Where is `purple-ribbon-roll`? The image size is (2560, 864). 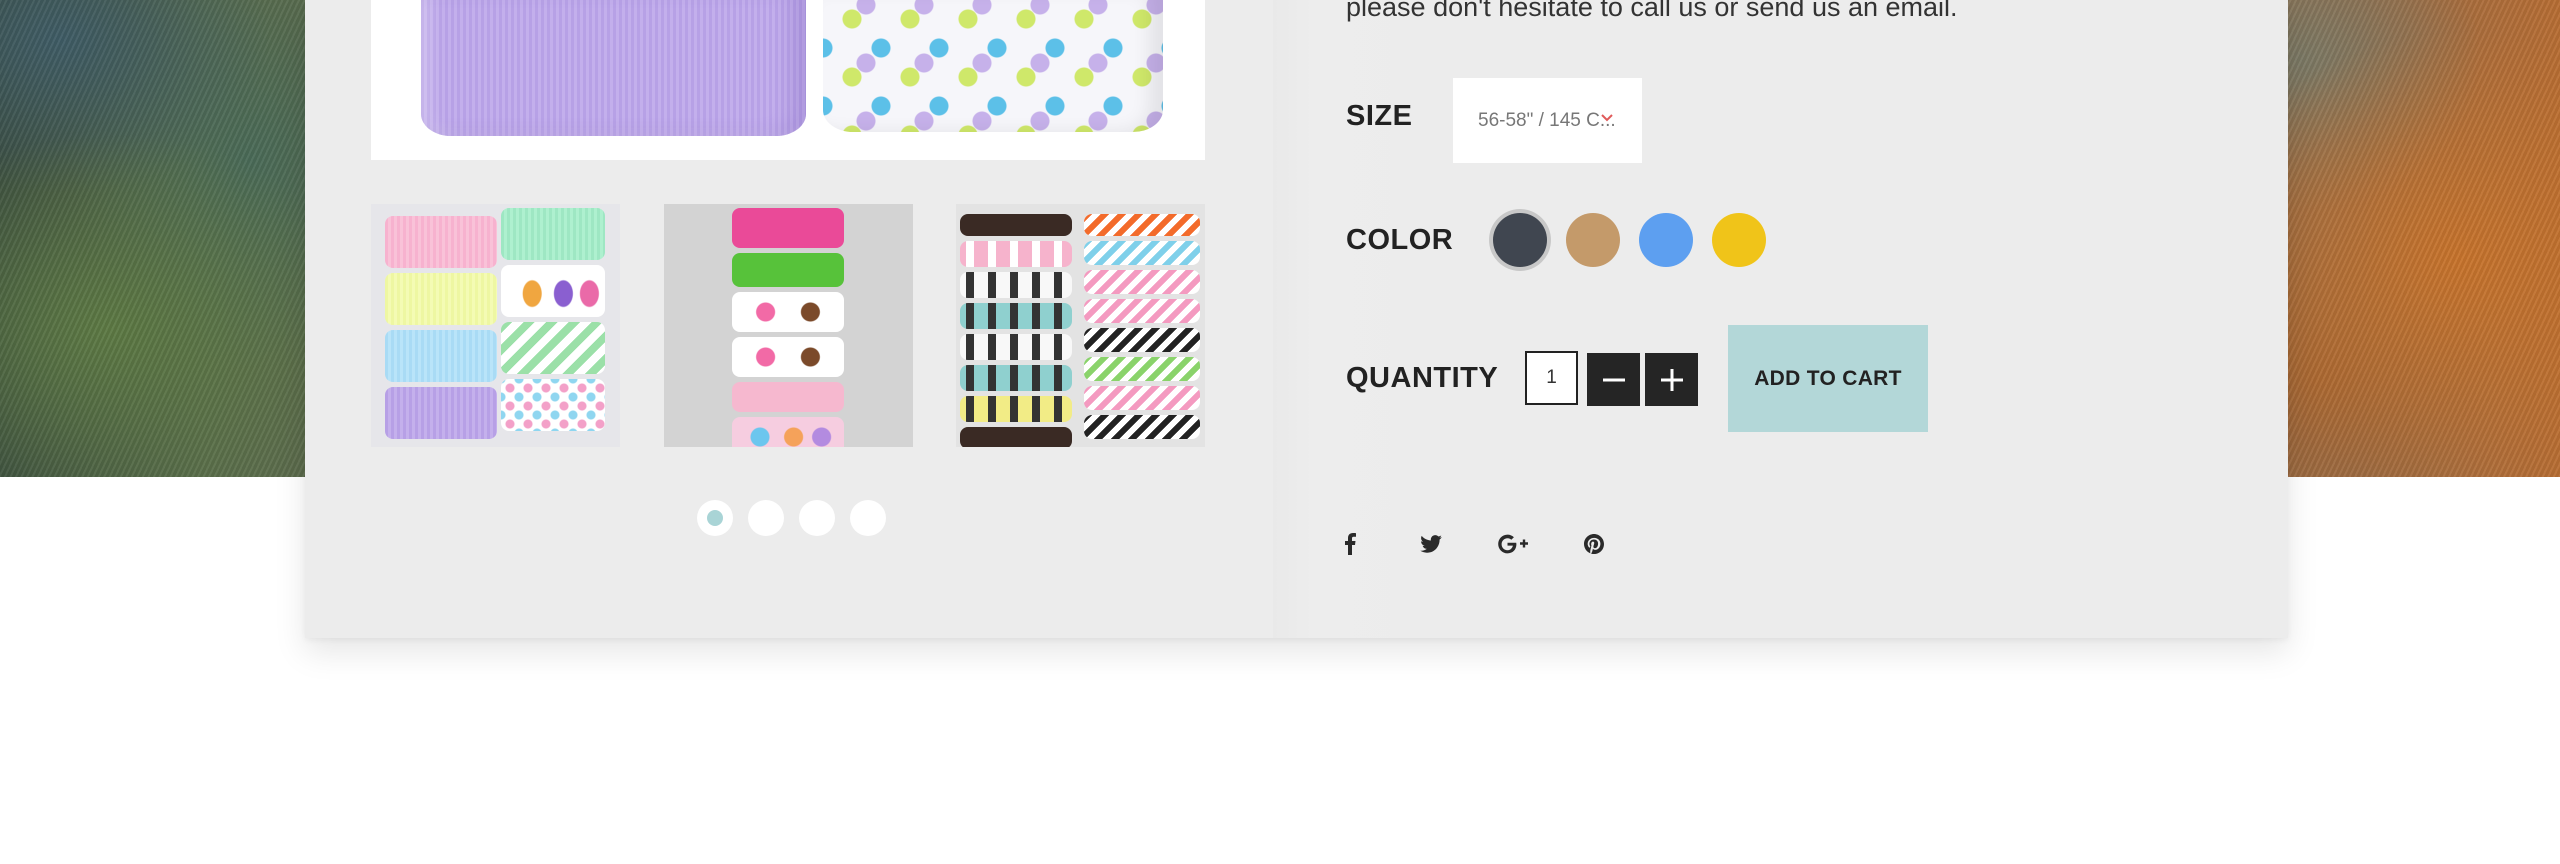
purple-ribbon-roll is located at coordinates (613, 68).